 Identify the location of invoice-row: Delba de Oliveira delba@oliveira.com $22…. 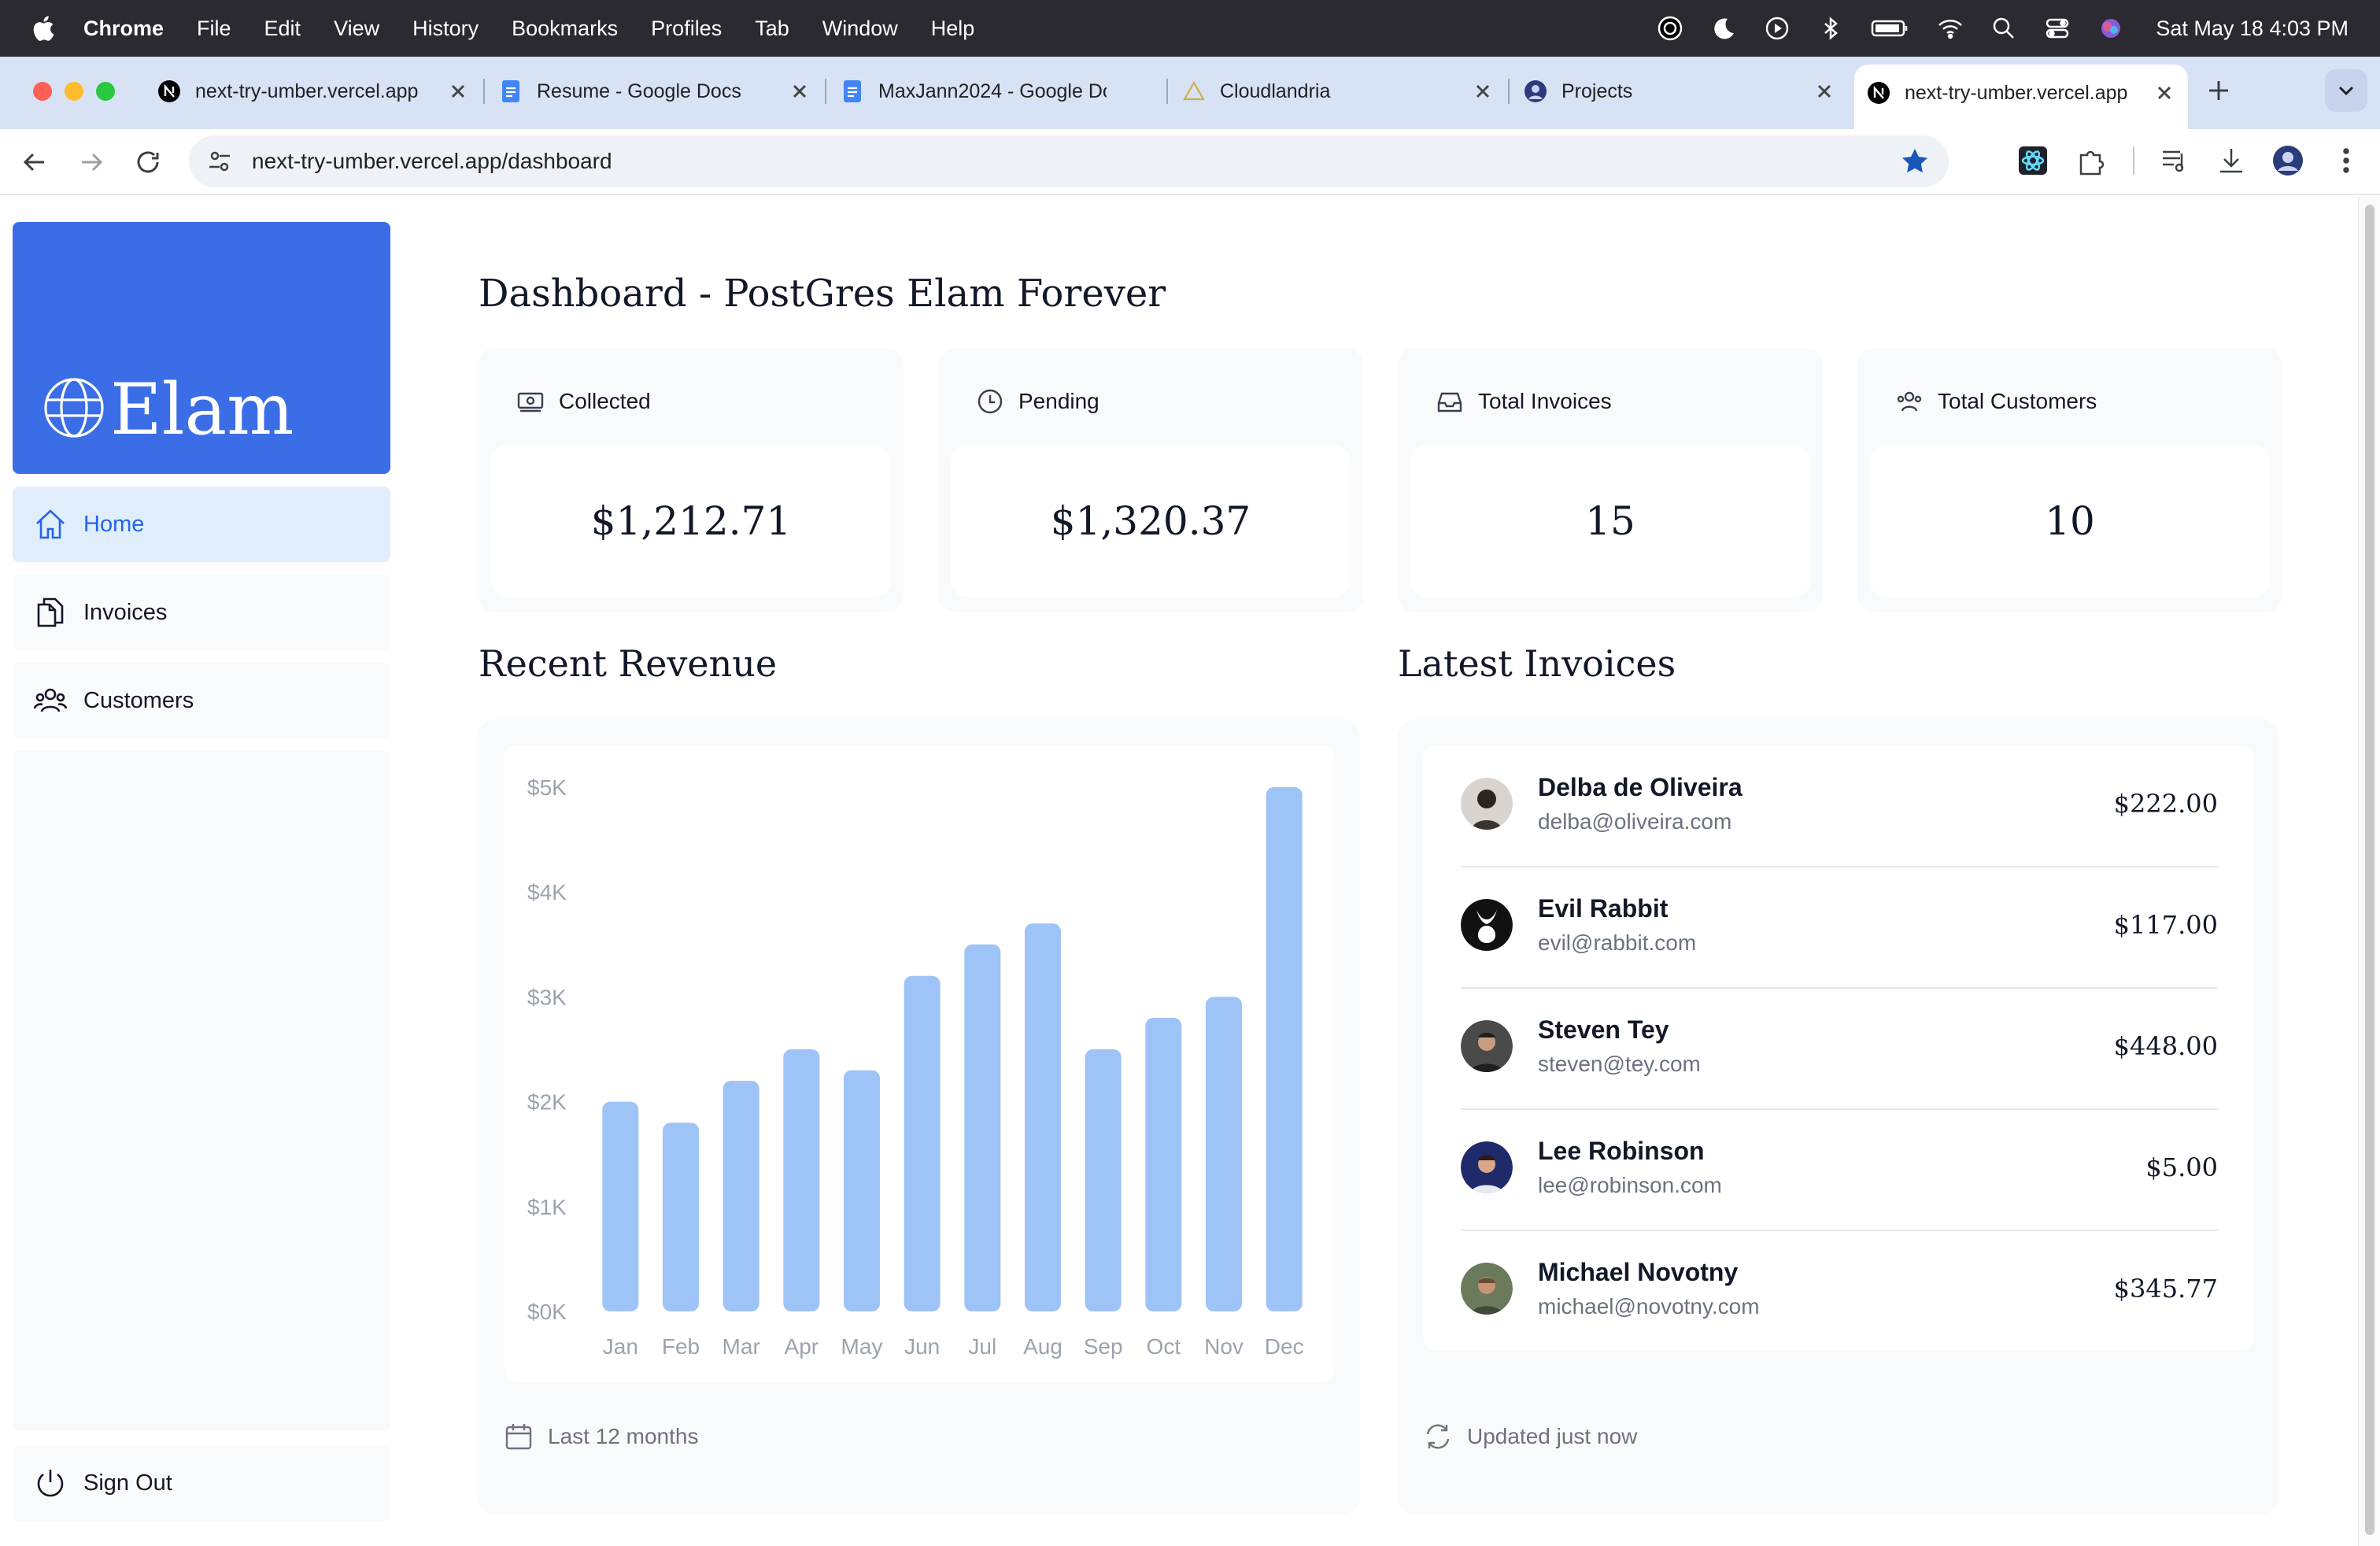
(1839, 806).